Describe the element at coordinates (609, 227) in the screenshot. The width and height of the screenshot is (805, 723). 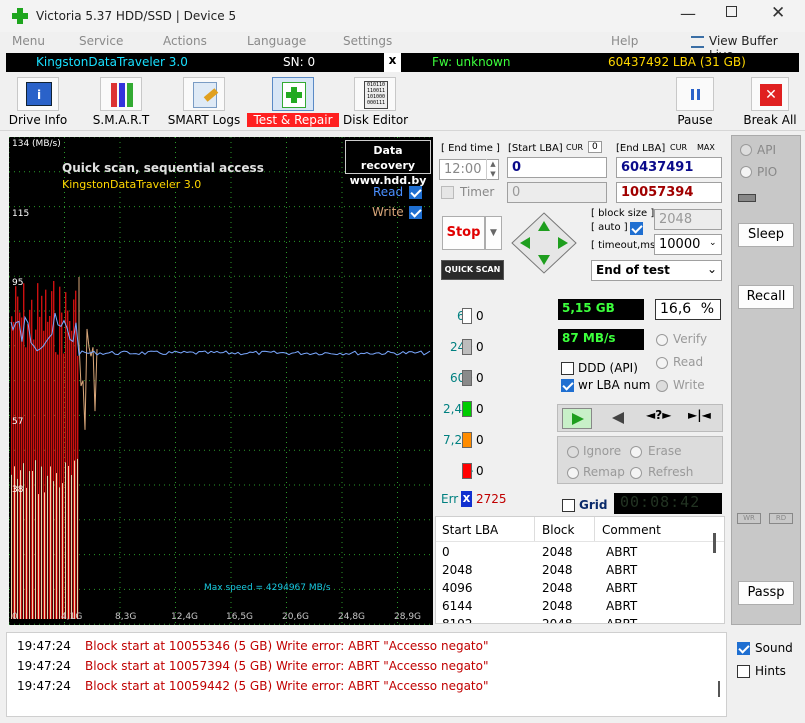
I see `auto-label: [ auto ]` at that location.